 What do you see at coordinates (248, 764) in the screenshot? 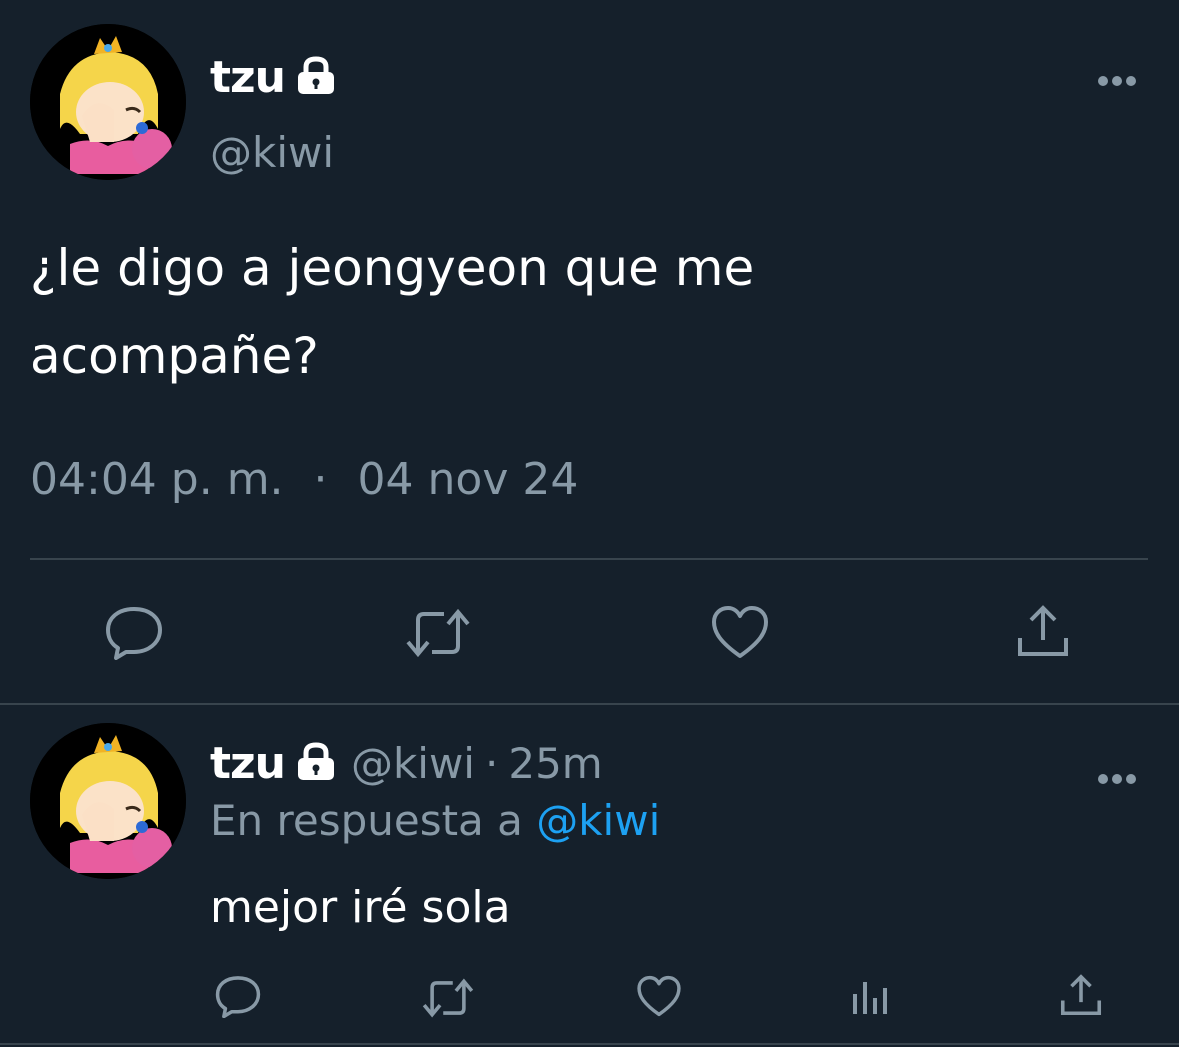
I see `reply-tweet-display-name: tzu` at bounding box center [248, 764].